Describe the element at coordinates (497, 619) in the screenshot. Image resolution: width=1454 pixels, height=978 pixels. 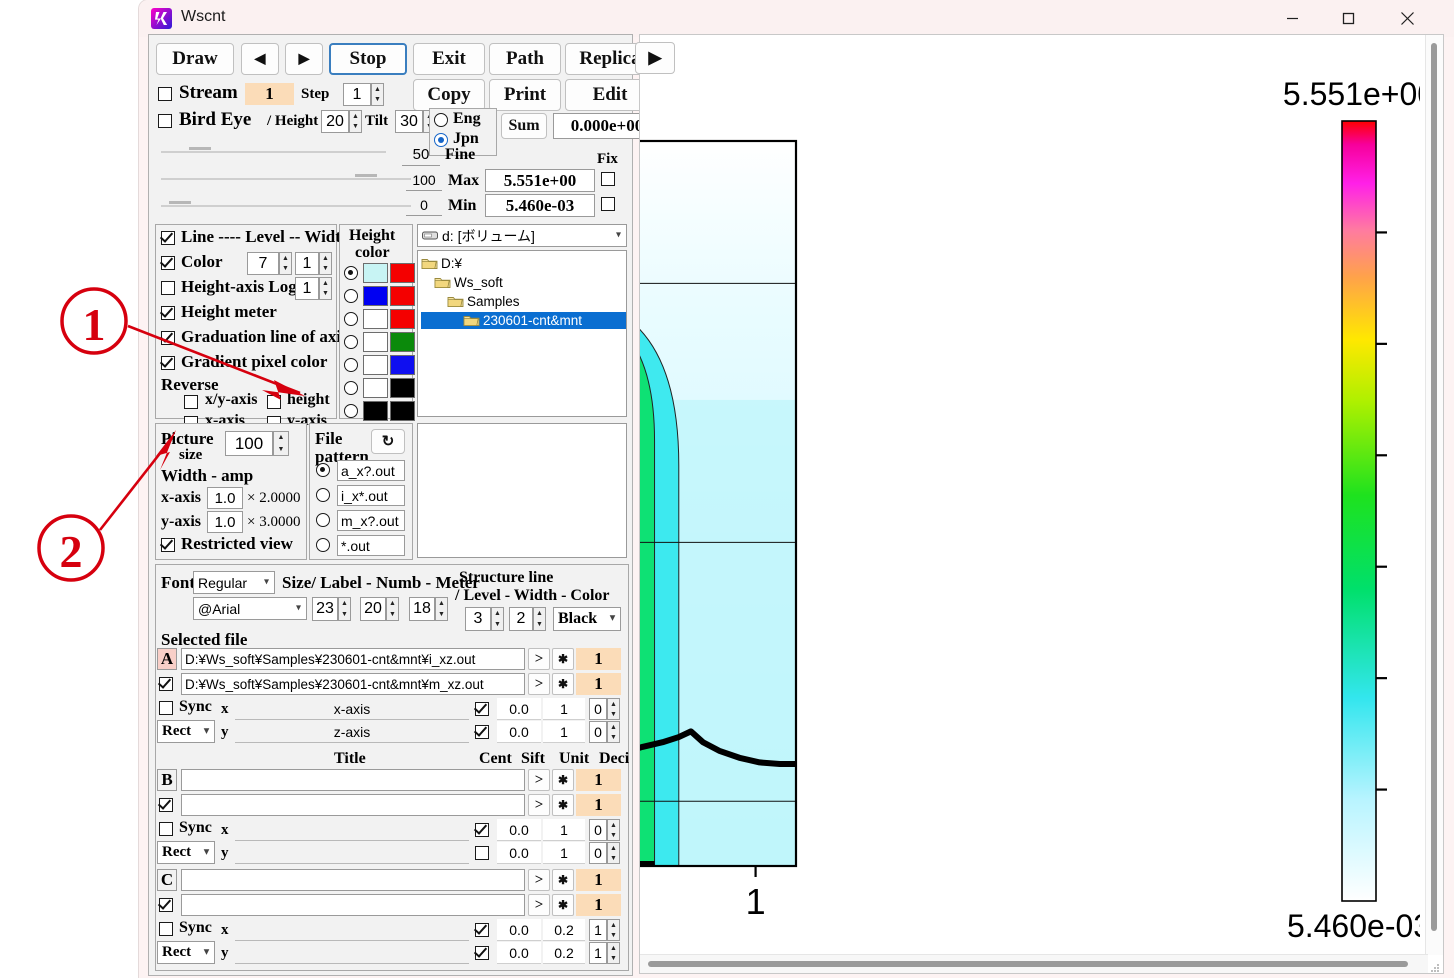
I see `structure-level-spinner: ▲ ▼` at that location.